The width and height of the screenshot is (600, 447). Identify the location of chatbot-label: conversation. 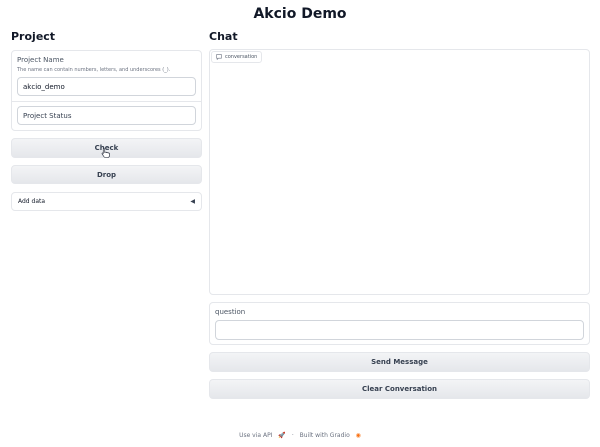
(237, 57).